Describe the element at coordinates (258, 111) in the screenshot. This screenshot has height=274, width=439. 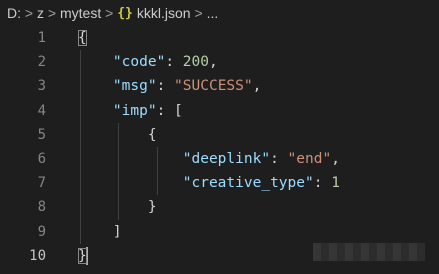
I see `code-line: "imp": [` at that location.